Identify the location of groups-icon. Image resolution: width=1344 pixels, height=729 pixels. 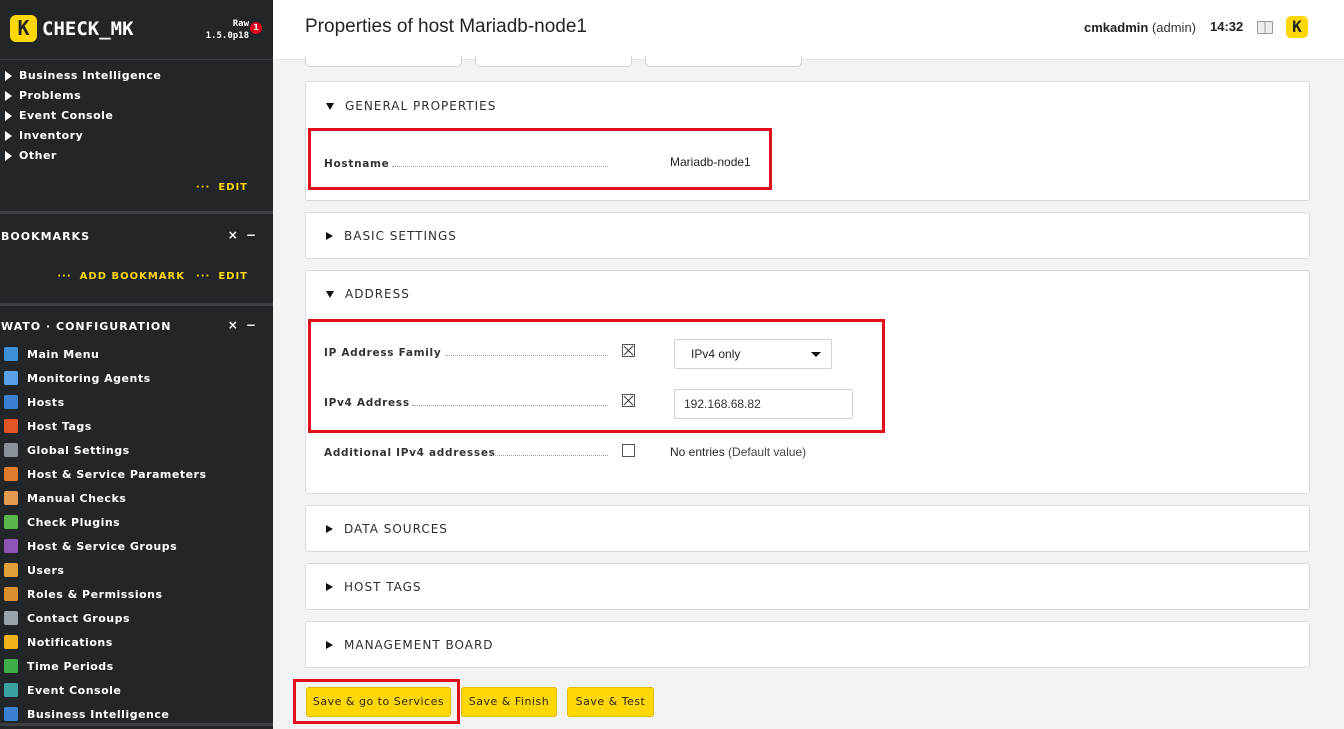
(11, 546).